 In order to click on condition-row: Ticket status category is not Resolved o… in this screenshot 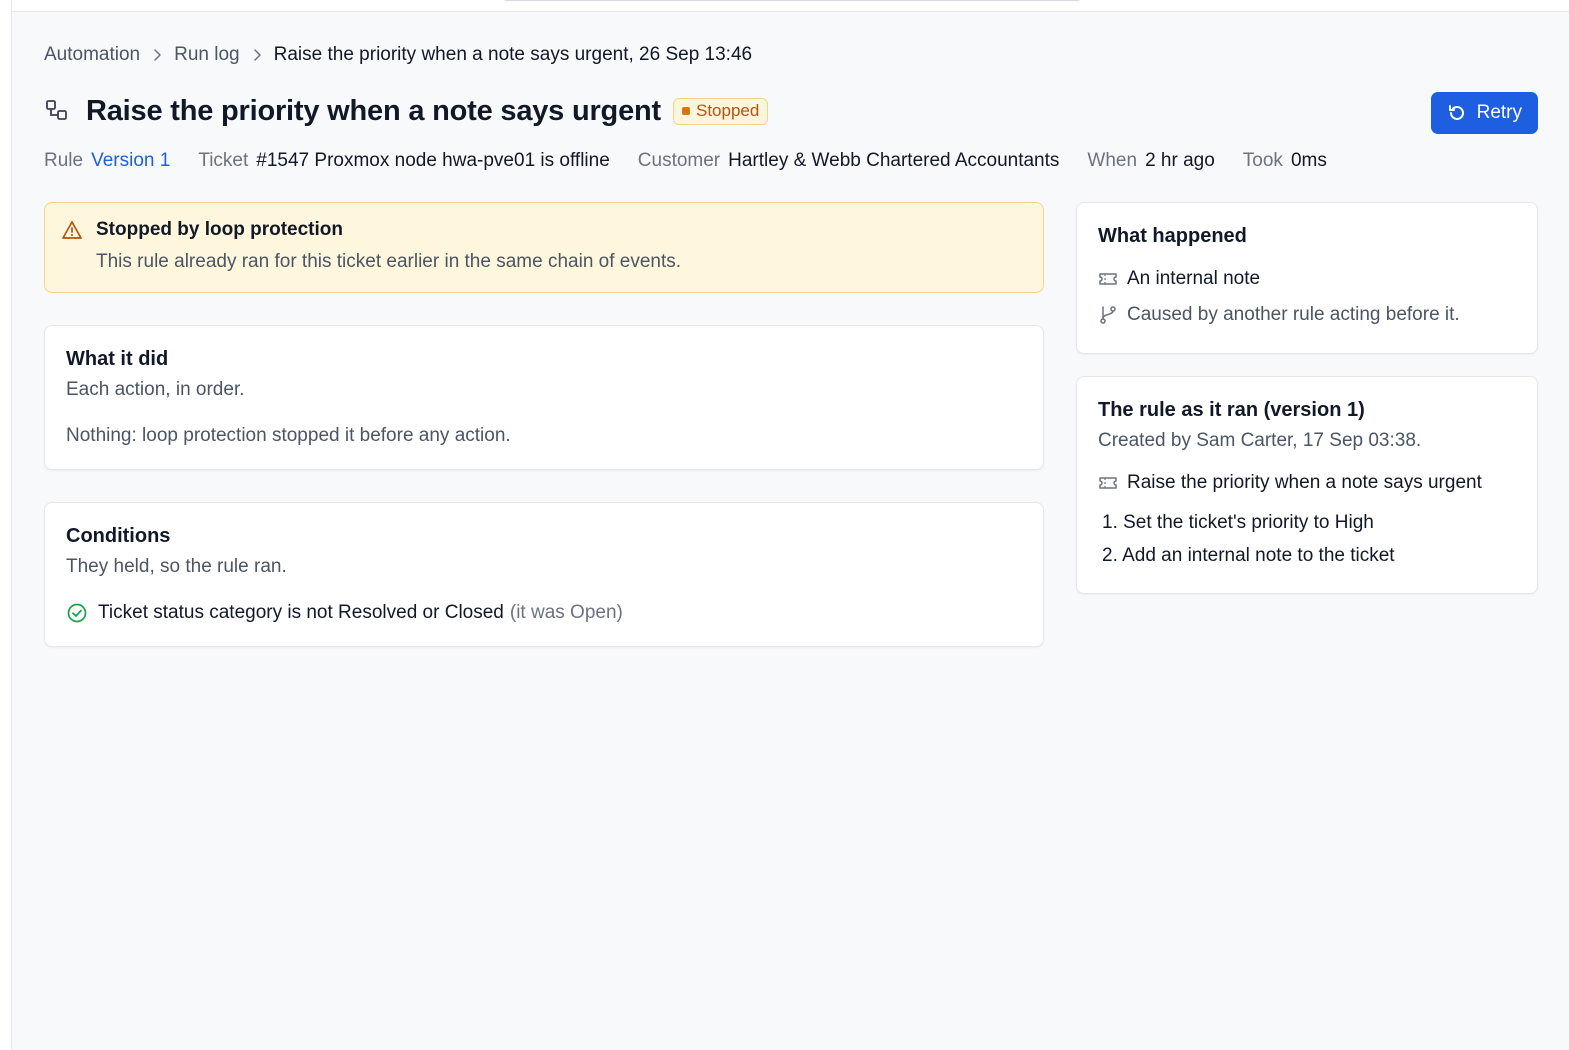, I will do `click(544, 613)`.